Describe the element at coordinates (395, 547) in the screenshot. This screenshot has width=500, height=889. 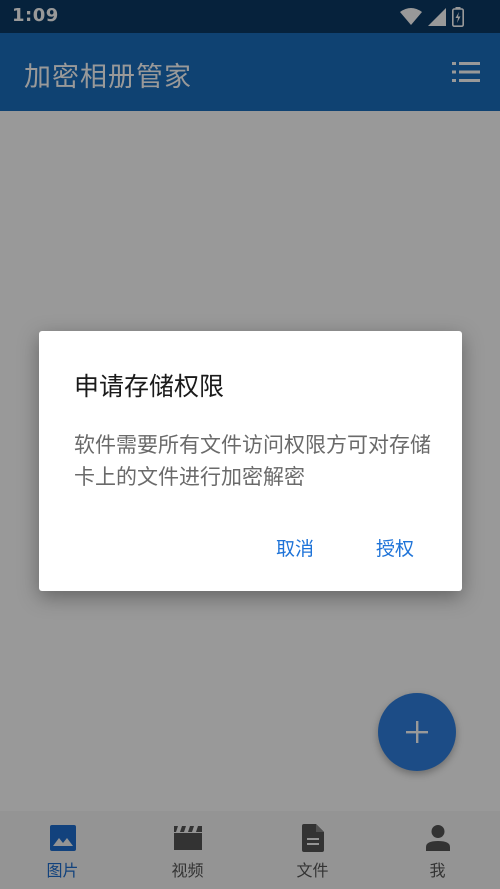
I see `grant-button: 授权` at that location.